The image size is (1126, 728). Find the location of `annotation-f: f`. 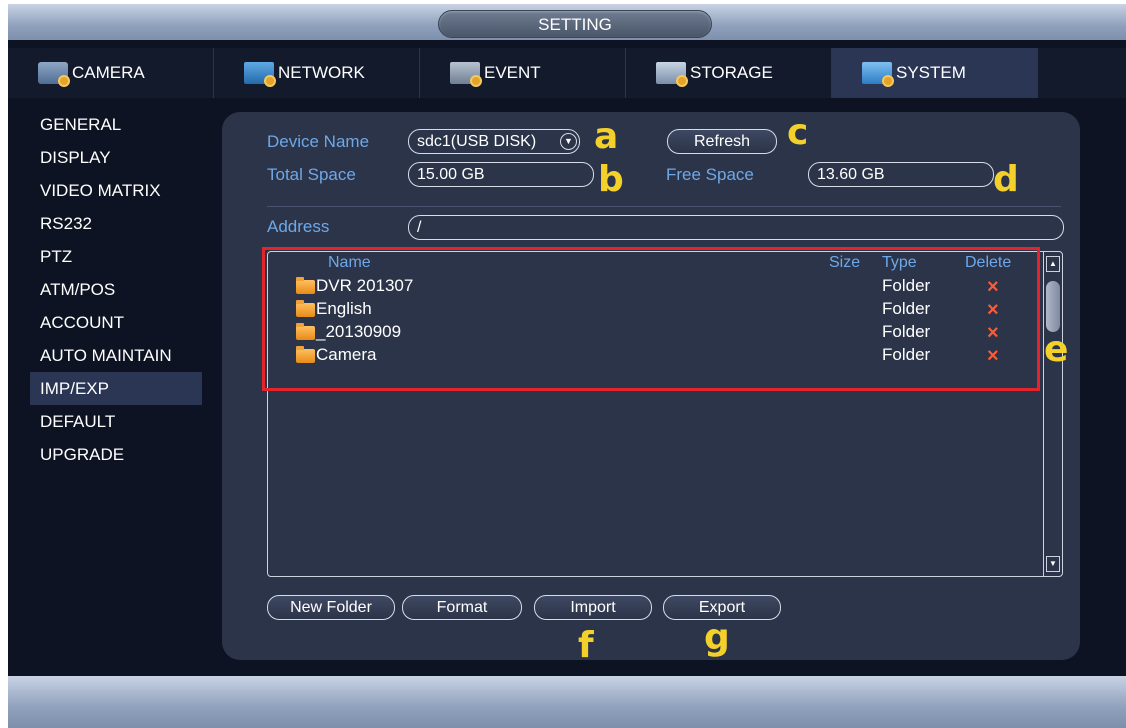

annotation-f: f is located at coordinates (586, 645).